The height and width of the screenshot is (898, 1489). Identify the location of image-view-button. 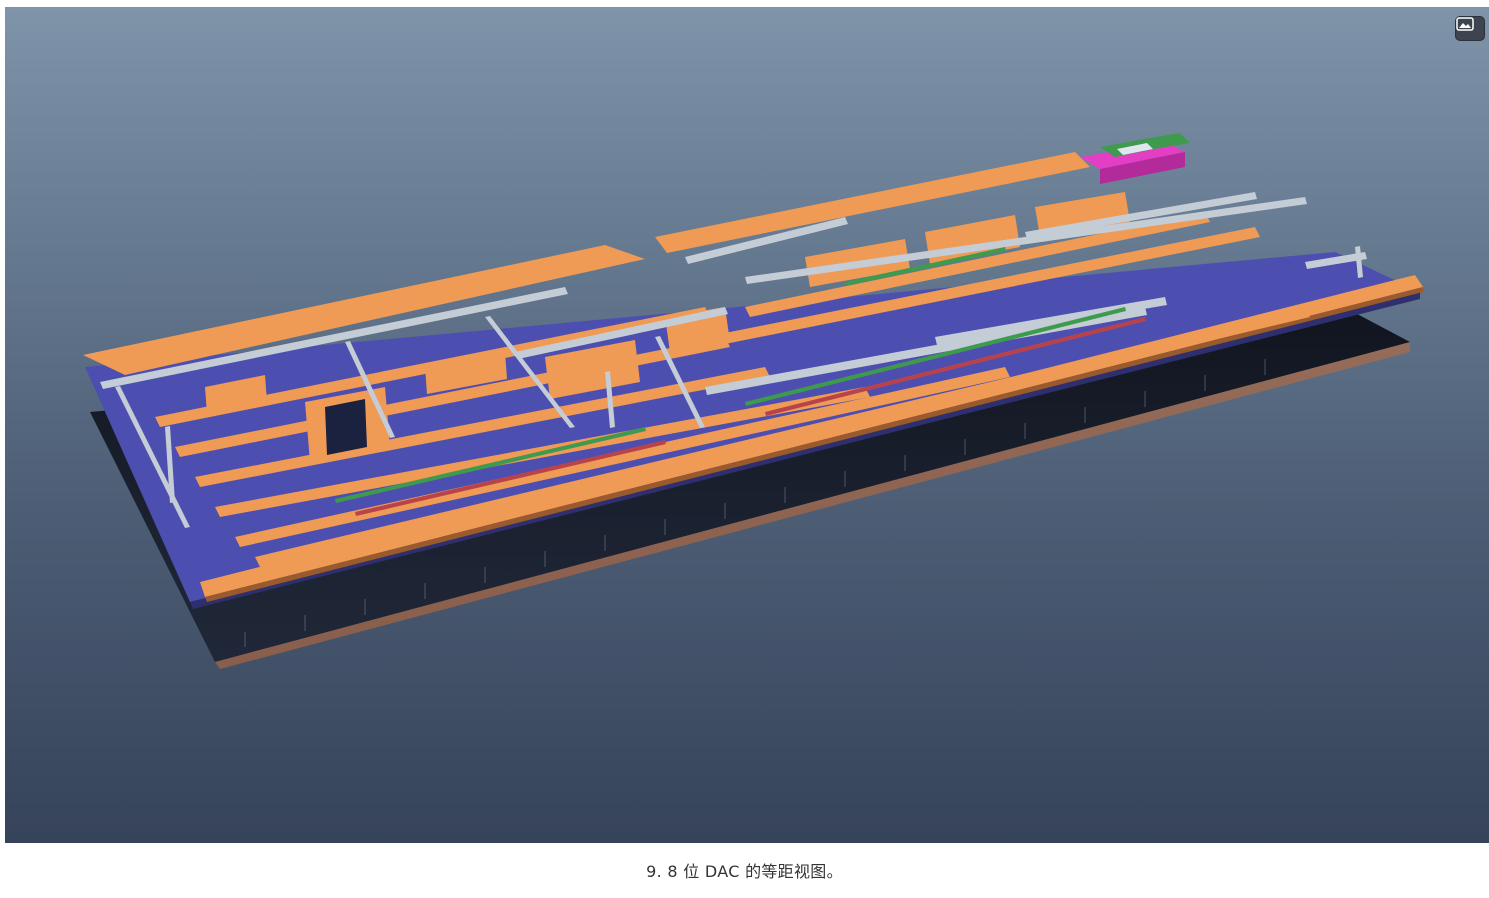
(1470, 28).